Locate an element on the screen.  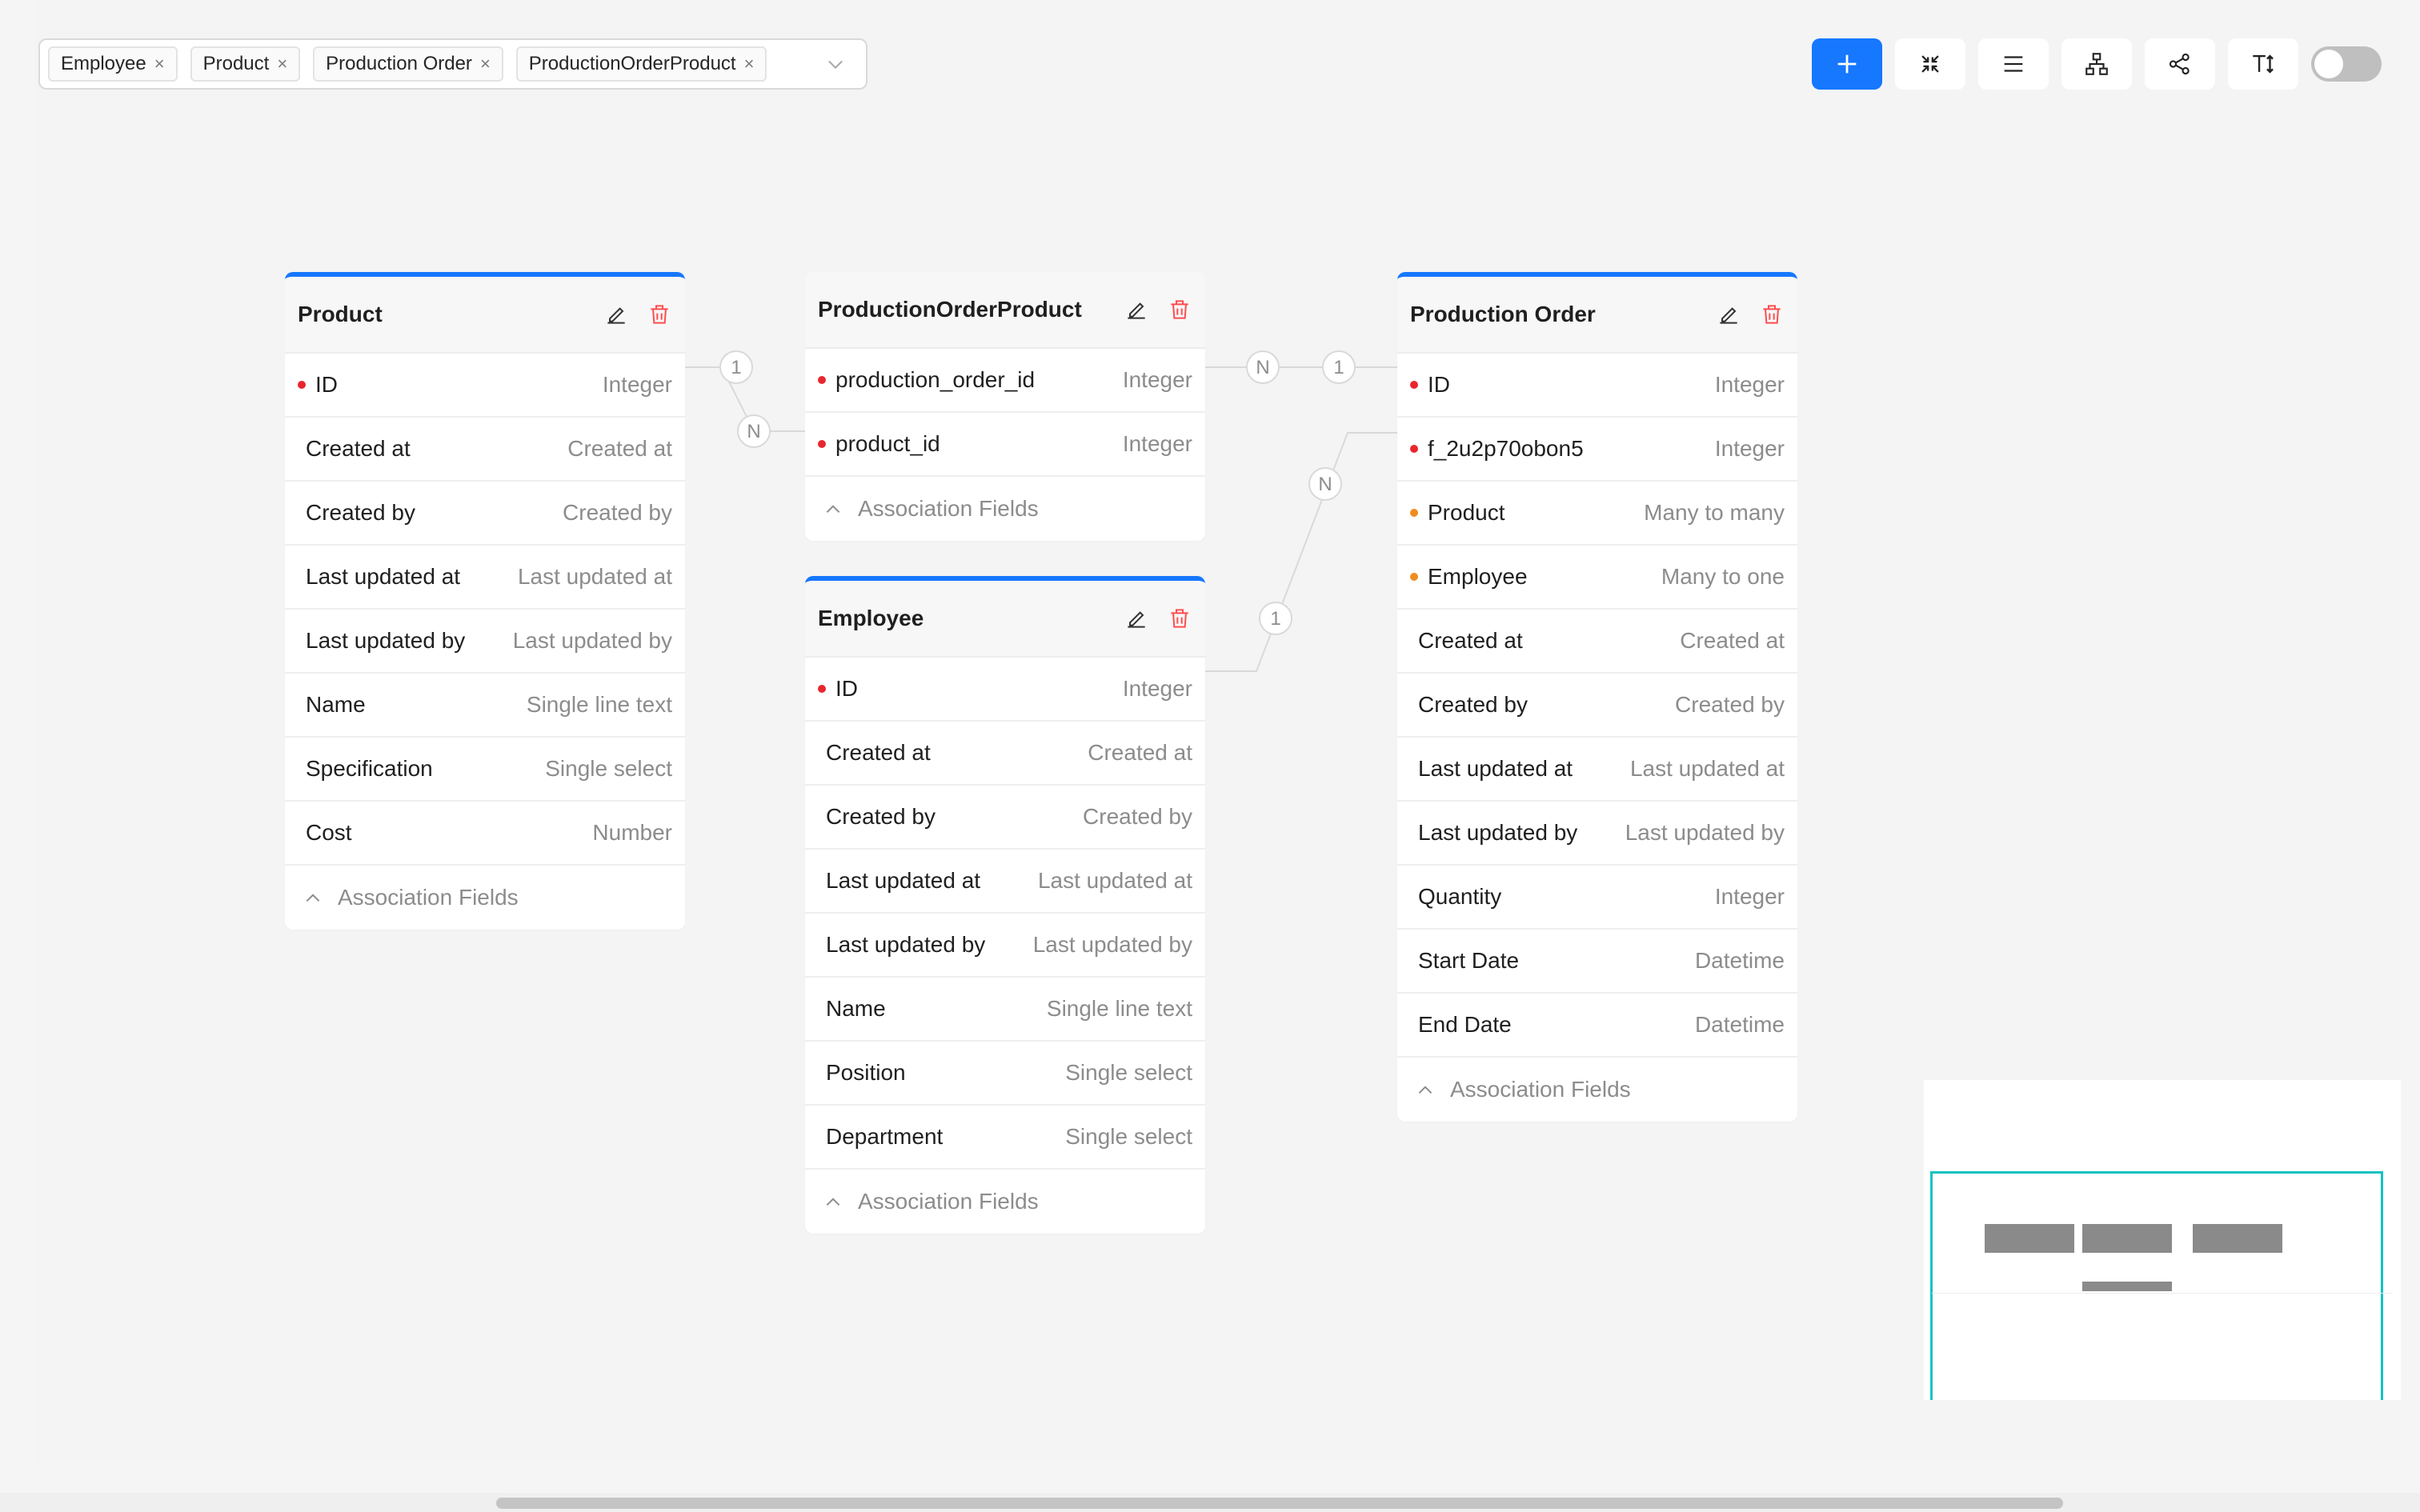
collection-list-button is located at coordinates (2013, 64).